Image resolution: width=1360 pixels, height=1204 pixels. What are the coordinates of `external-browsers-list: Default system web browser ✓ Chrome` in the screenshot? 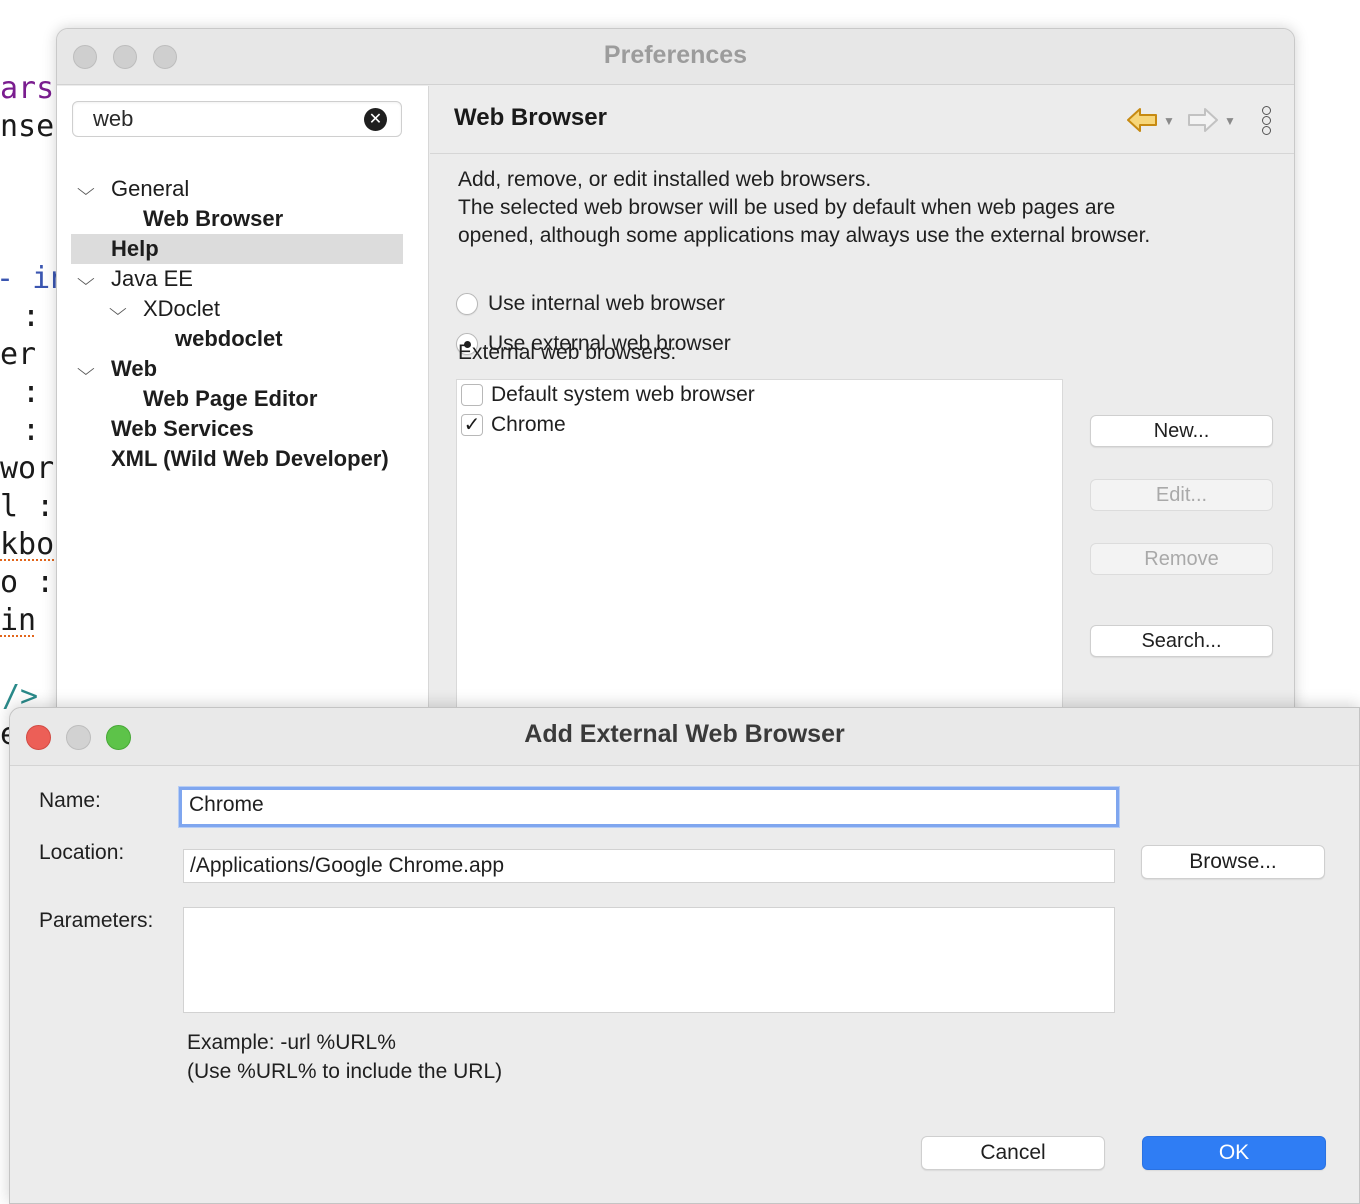 It's located at (759, 563).